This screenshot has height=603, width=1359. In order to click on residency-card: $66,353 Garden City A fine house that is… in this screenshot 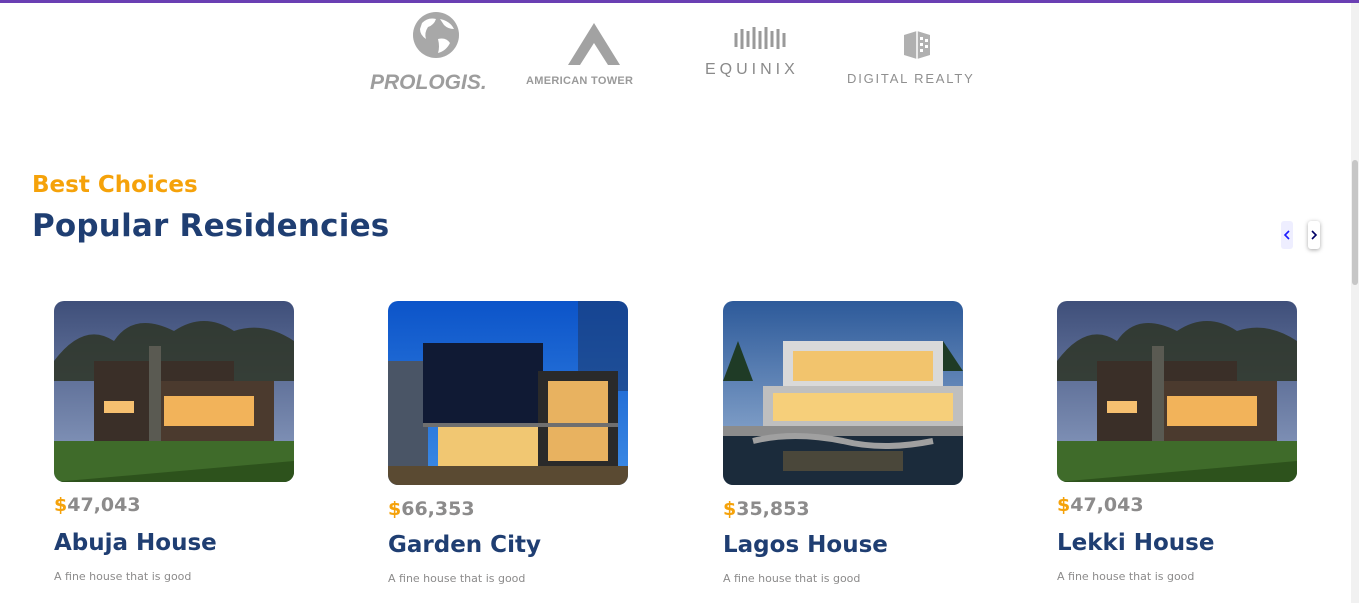, I will do `click(508, 443)`.